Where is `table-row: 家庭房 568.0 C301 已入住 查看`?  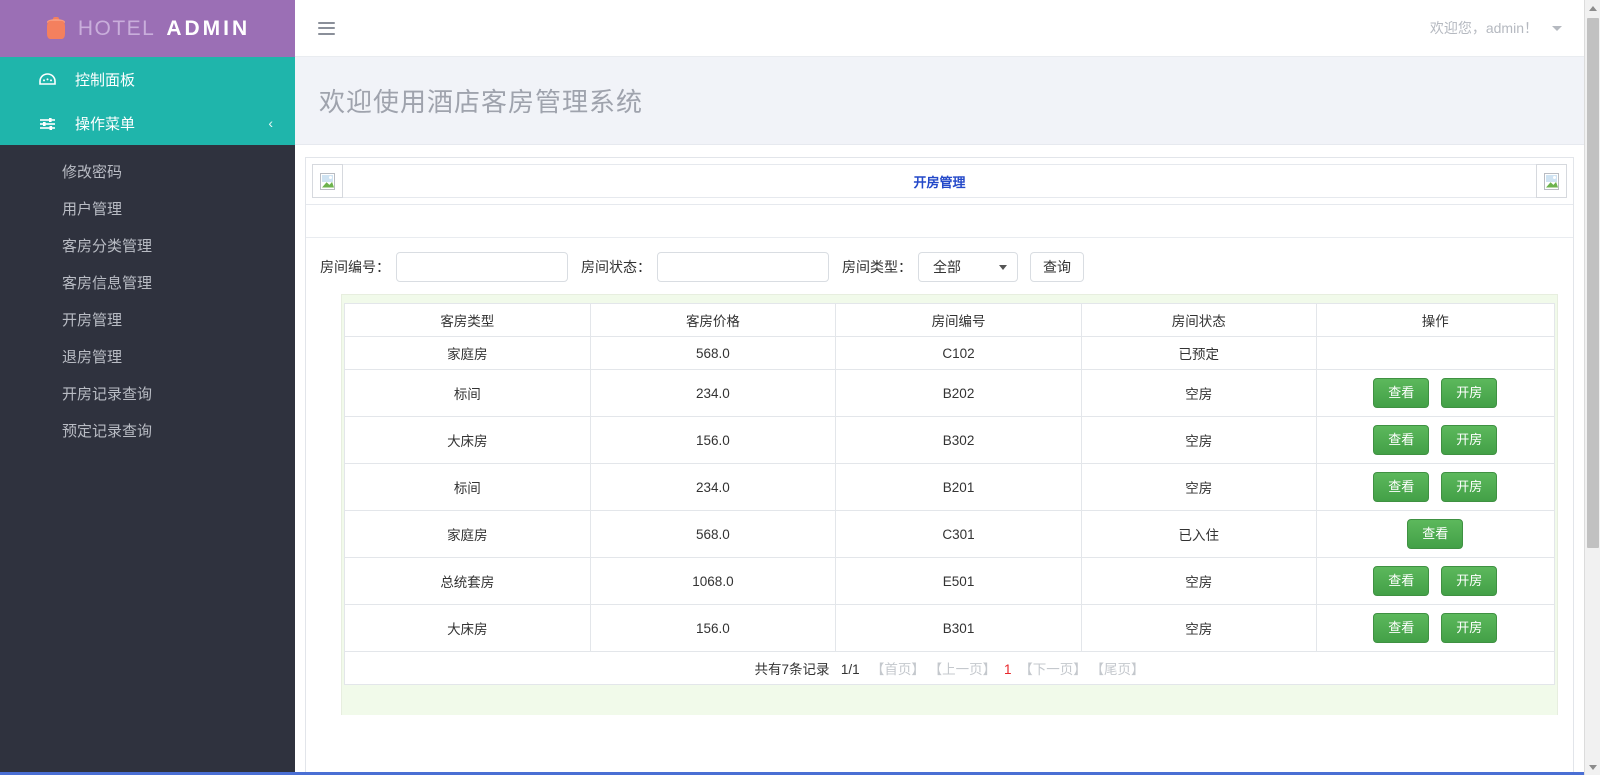
table-row: 家庭房 568.0 C301 已入住 查看 is located at coordinates (950, 534).